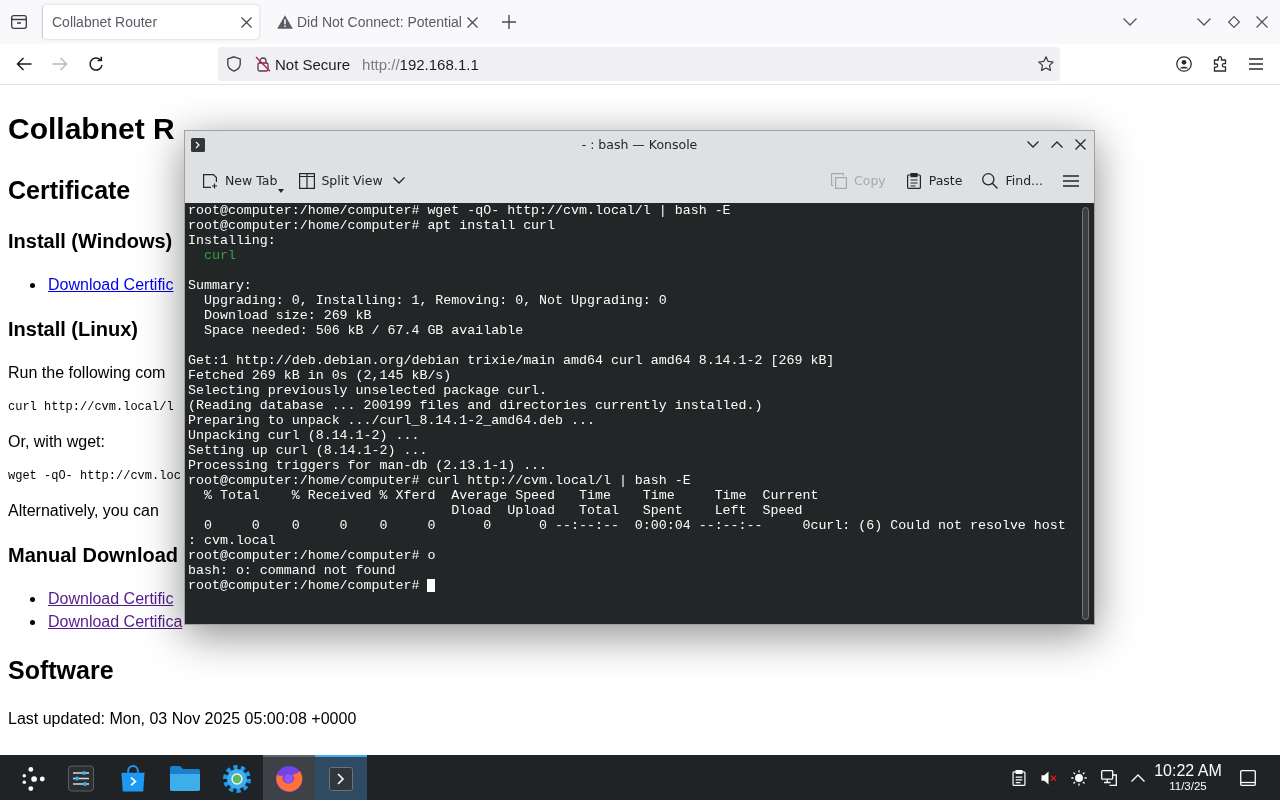 The width and height of the screenshot is (1280, 800). Describe the element at coordinates (24, 64) in the screenshot. I see `back-icon` at that location.